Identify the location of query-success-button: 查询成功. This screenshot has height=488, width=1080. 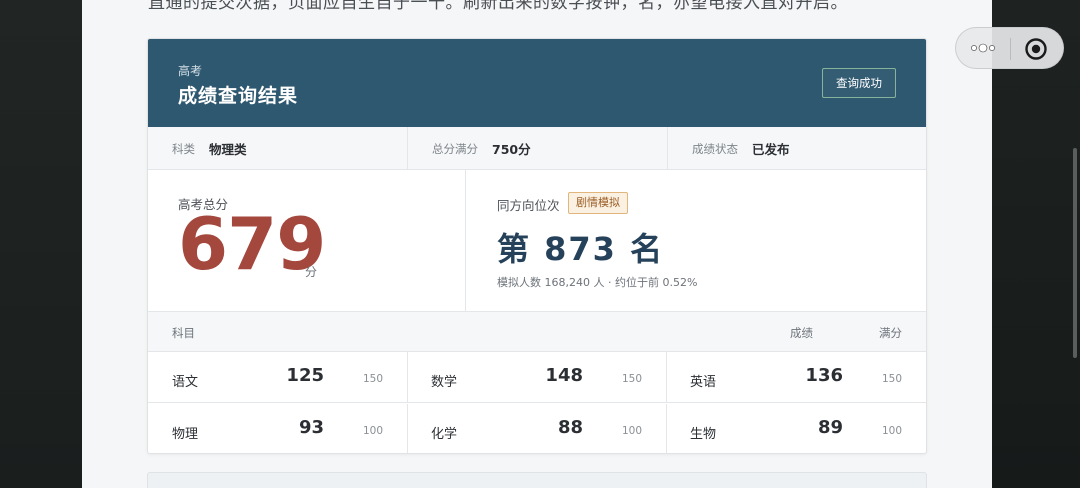
(859, 83).